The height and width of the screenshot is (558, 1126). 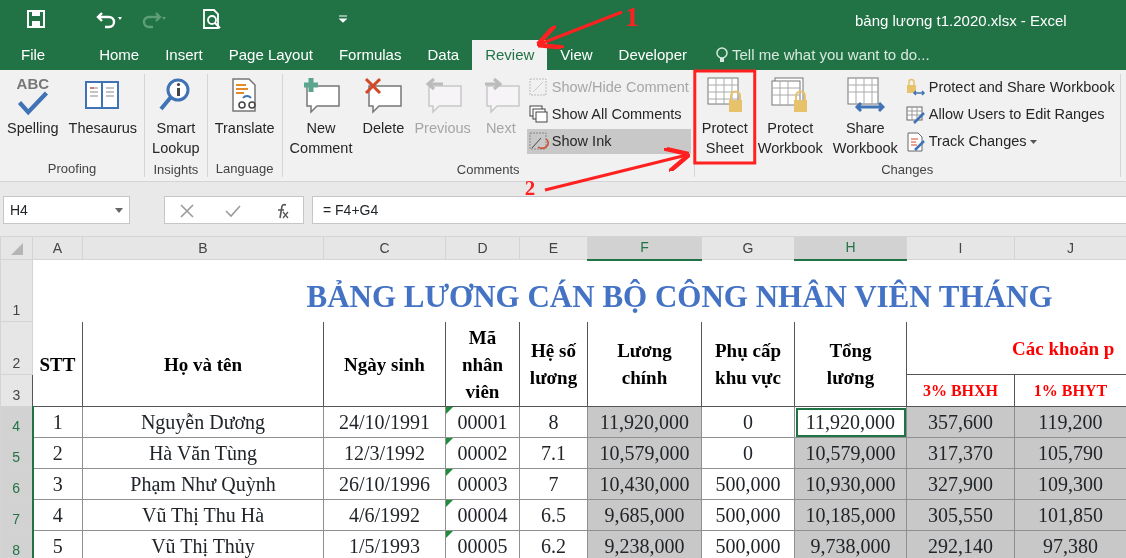 What do you see at coordinates (244, 168) in the screenshot?
I see `group-label: Language` at bounding box center [244, 168].